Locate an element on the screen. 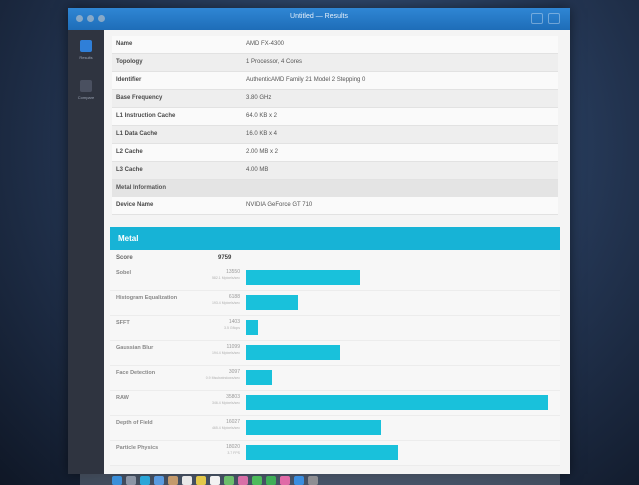 The image size is (639, 485). mail-icon is located at coordinates (159, 480).